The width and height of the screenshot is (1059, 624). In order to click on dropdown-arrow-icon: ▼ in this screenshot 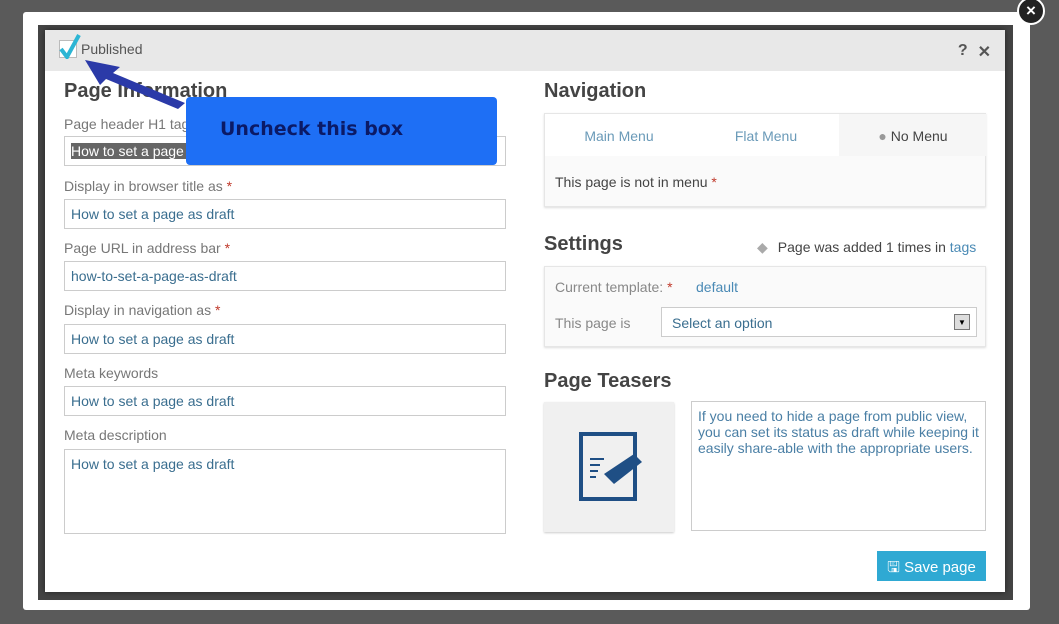, I will do `click(962, 322)`.